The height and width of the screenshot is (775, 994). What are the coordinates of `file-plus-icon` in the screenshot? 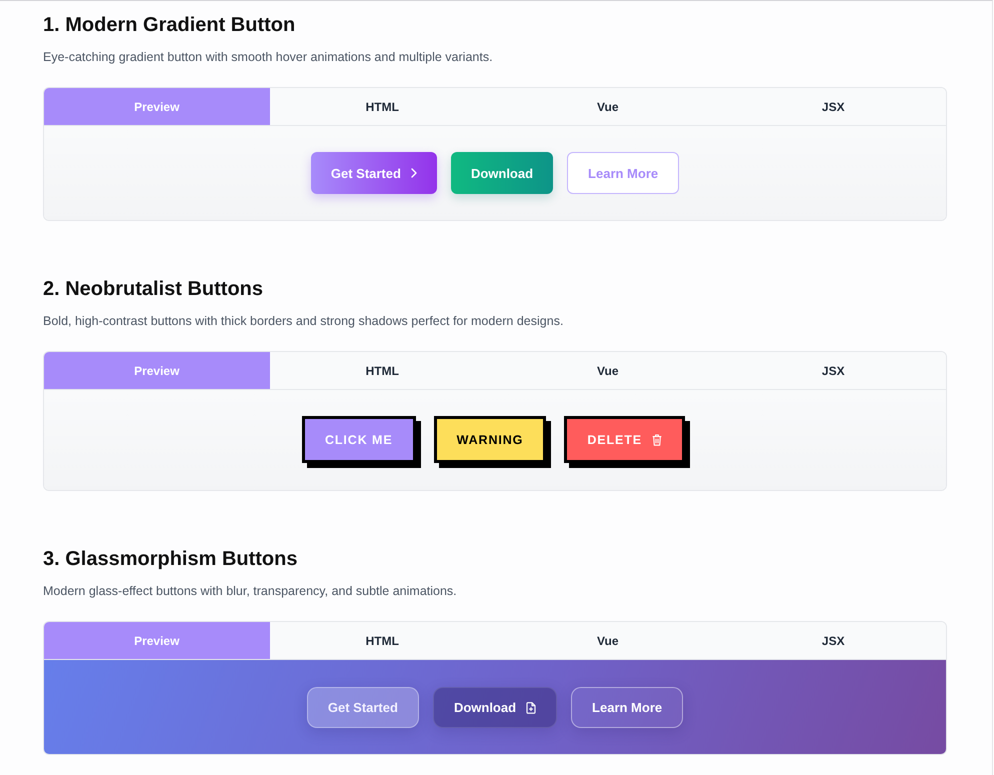 It's located at (531, 708).